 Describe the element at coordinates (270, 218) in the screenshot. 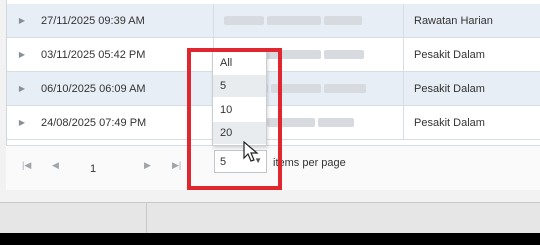

I see `status-bar` at that location.